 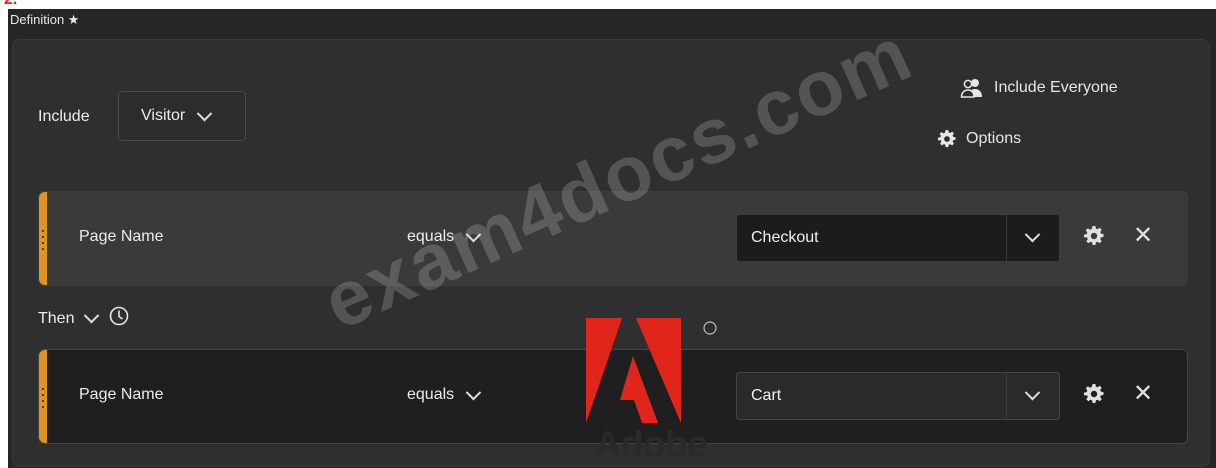 I want to click on definition-label: Definition ★, so click(x=45, y=19).